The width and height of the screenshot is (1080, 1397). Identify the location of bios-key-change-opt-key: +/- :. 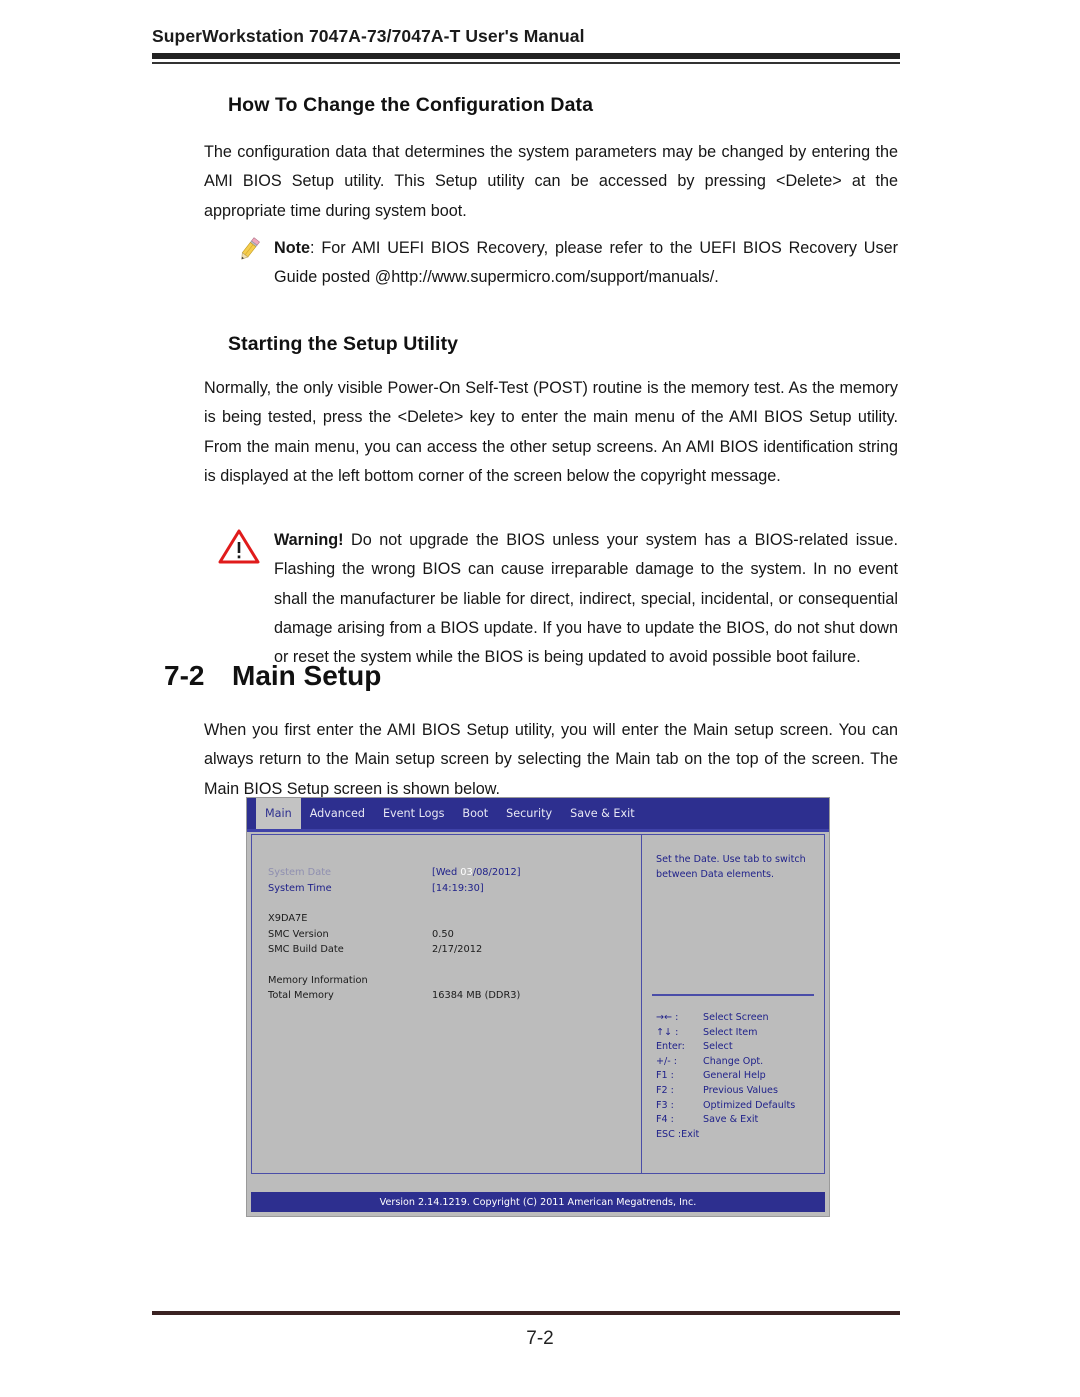
(667, 1061).